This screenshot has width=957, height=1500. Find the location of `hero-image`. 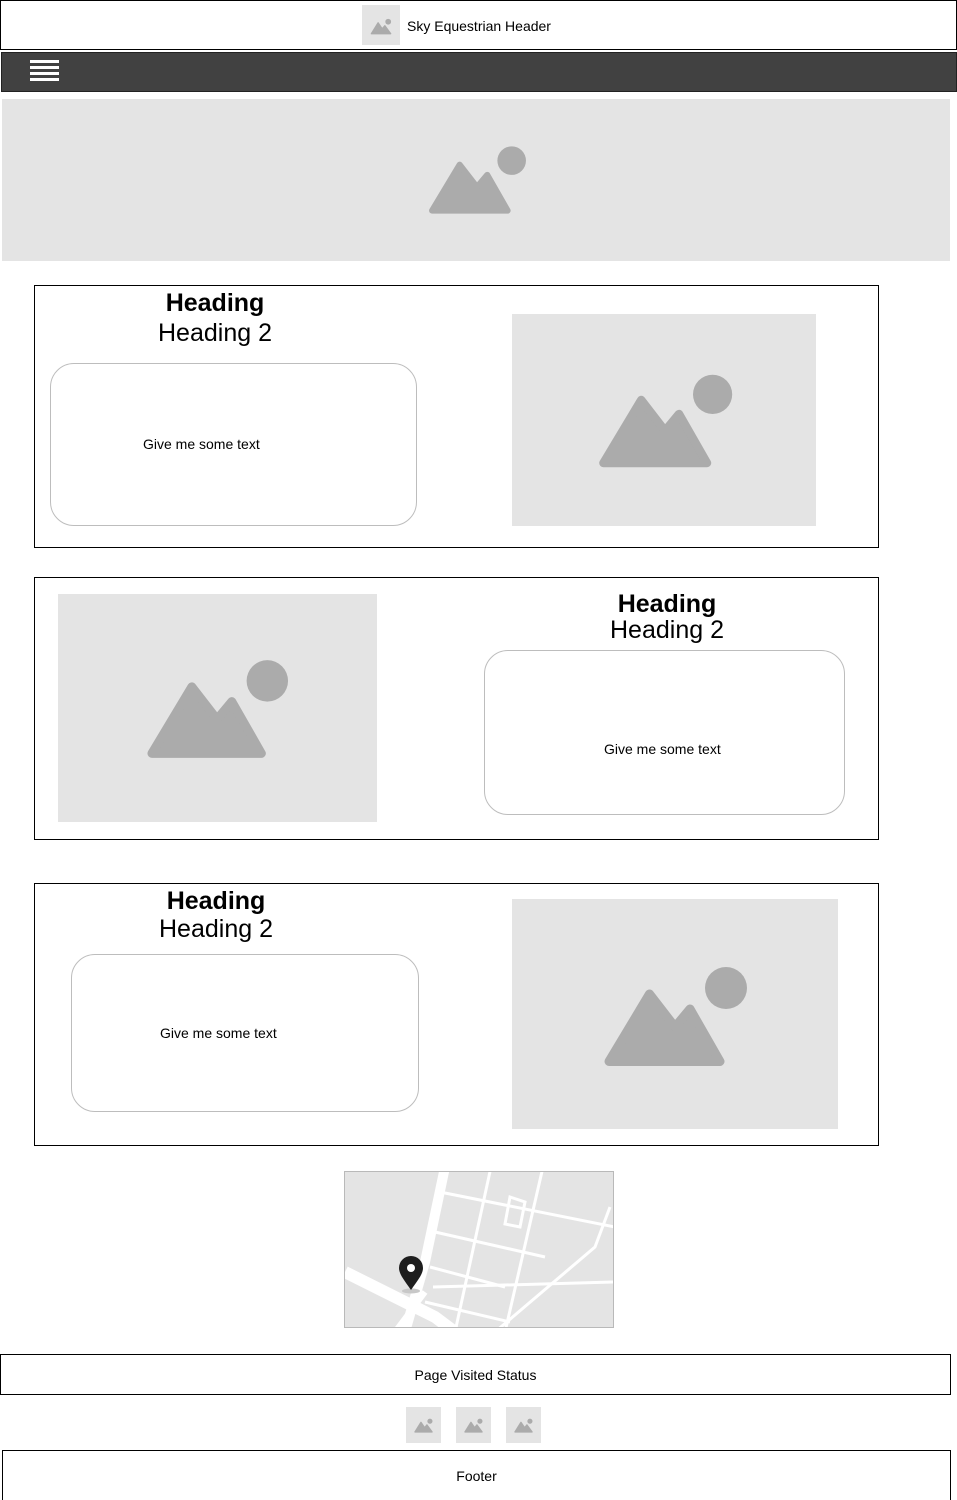

hero-image is located at coordinates (476, 180).